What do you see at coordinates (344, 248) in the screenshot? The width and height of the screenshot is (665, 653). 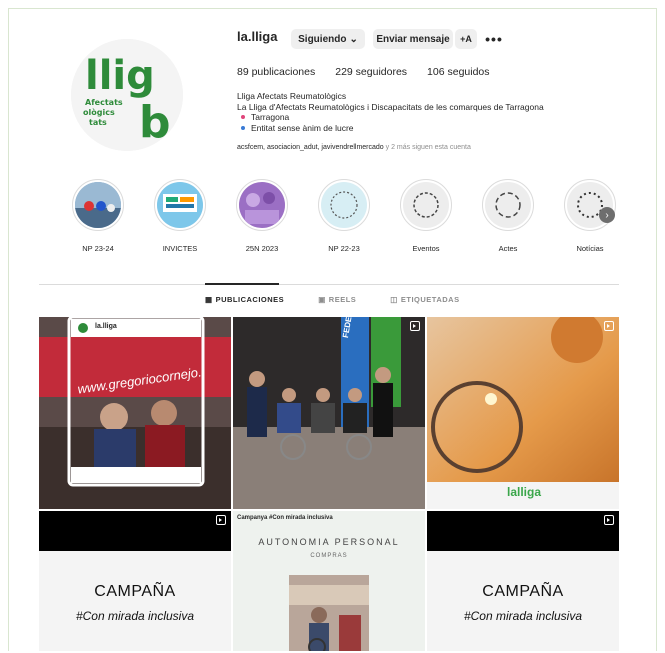 I see `highlight-label: NP 22-23` at bounding box center [344, 248].